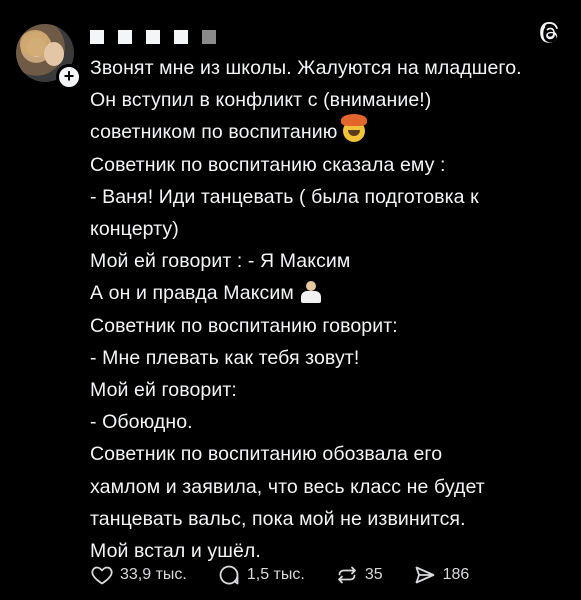  I want to click on share-button: 186, so click(441, 575).